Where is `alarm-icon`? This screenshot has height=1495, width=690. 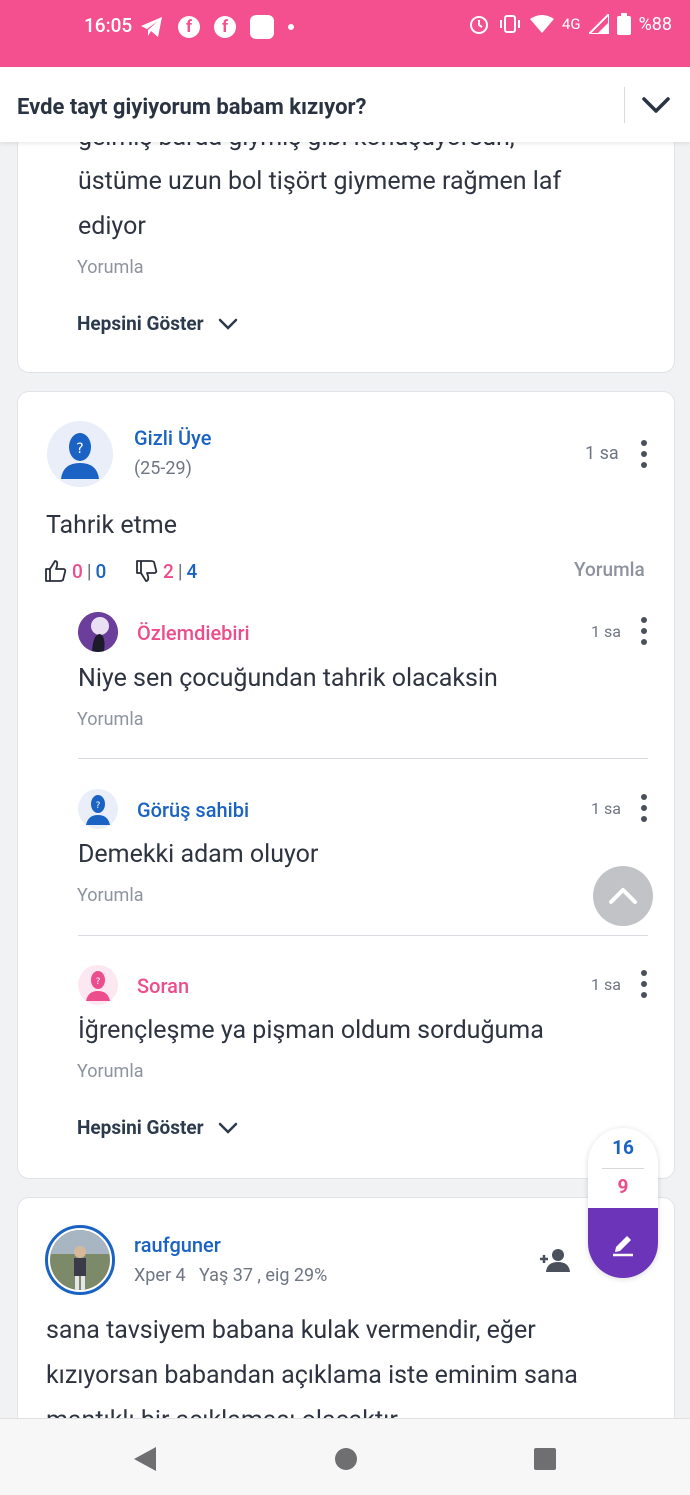
alarm-icon is located at coordinates (478, 25).